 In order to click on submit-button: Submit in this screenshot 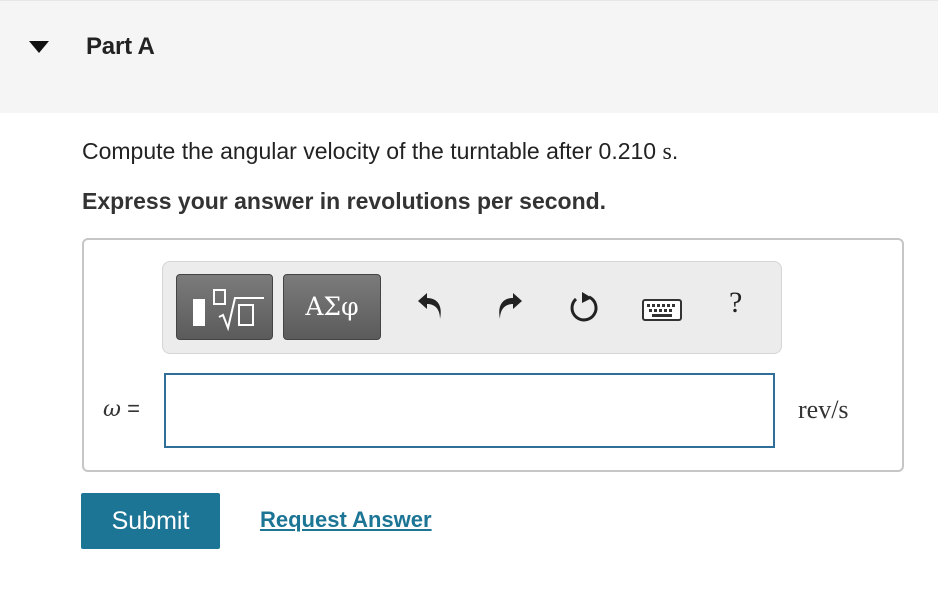, I will do `click(150, 521)`.